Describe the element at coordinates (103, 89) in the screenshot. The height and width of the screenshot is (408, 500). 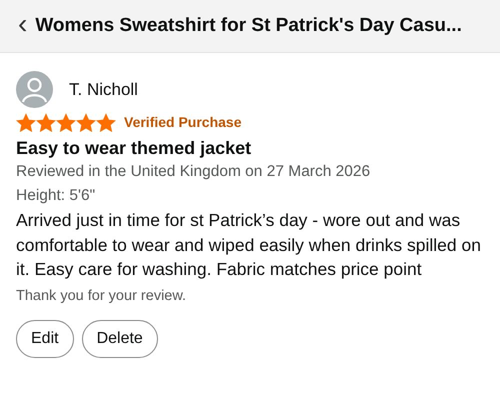
I see `reviewer-name: T. Nicholl` at that location.